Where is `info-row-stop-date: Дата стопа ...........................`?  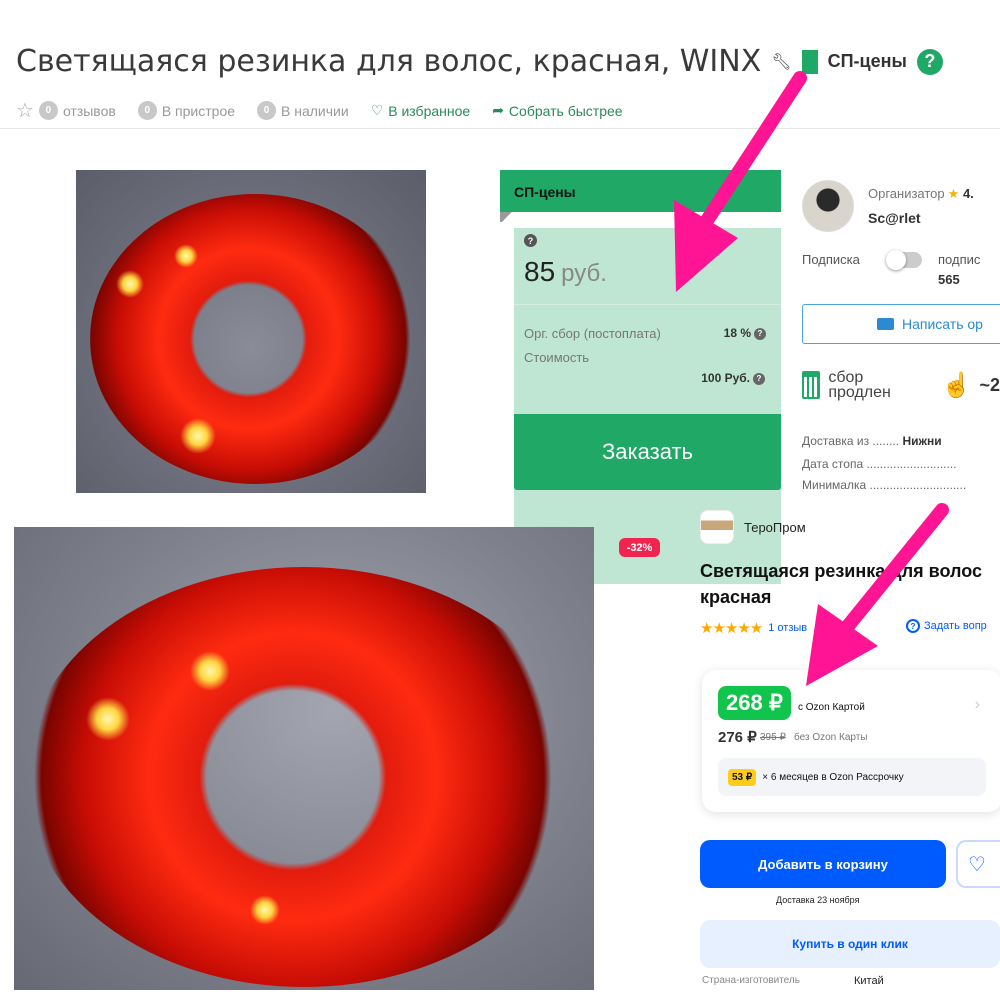
info-row-stop-date: Дата стопа ........................... is located at coordinates (901, 464).